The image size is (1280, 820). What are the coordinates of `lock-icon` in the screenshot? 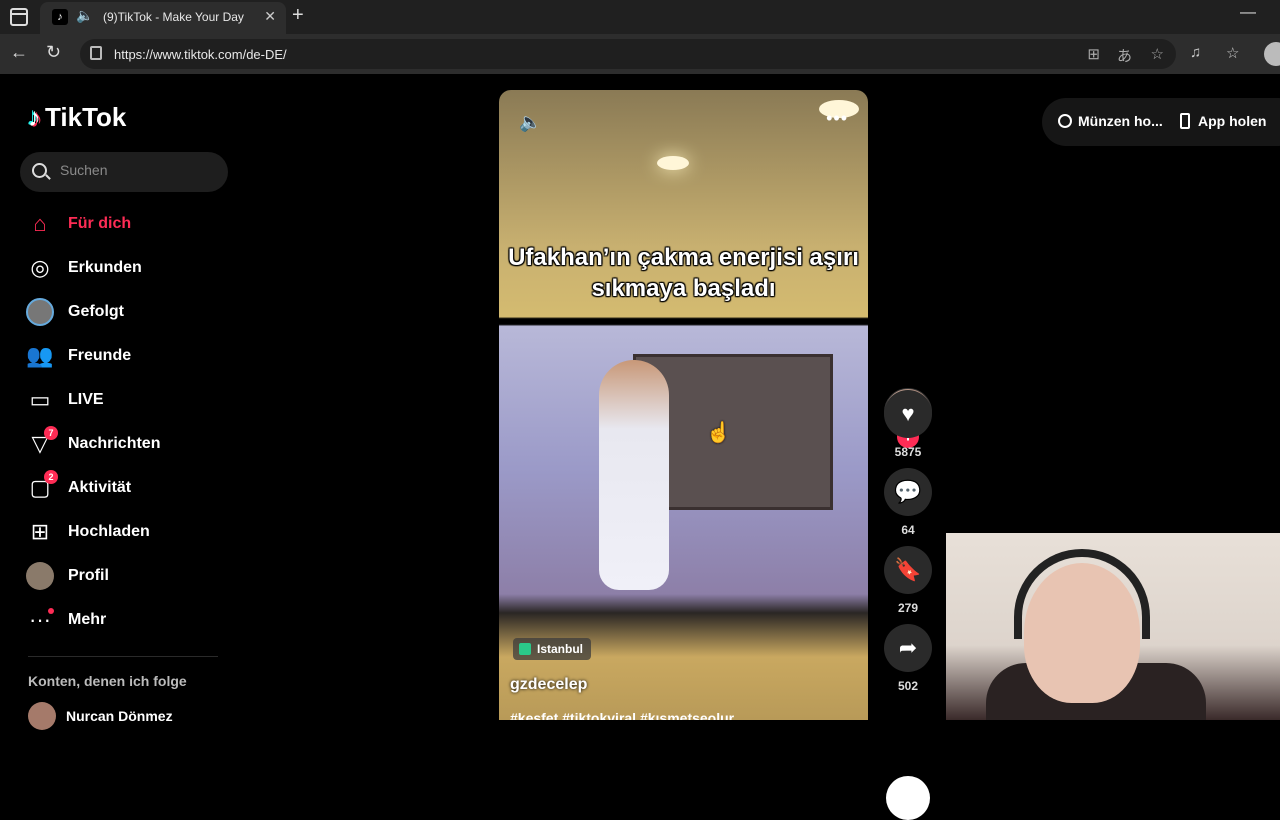 It's located at (96, 53).